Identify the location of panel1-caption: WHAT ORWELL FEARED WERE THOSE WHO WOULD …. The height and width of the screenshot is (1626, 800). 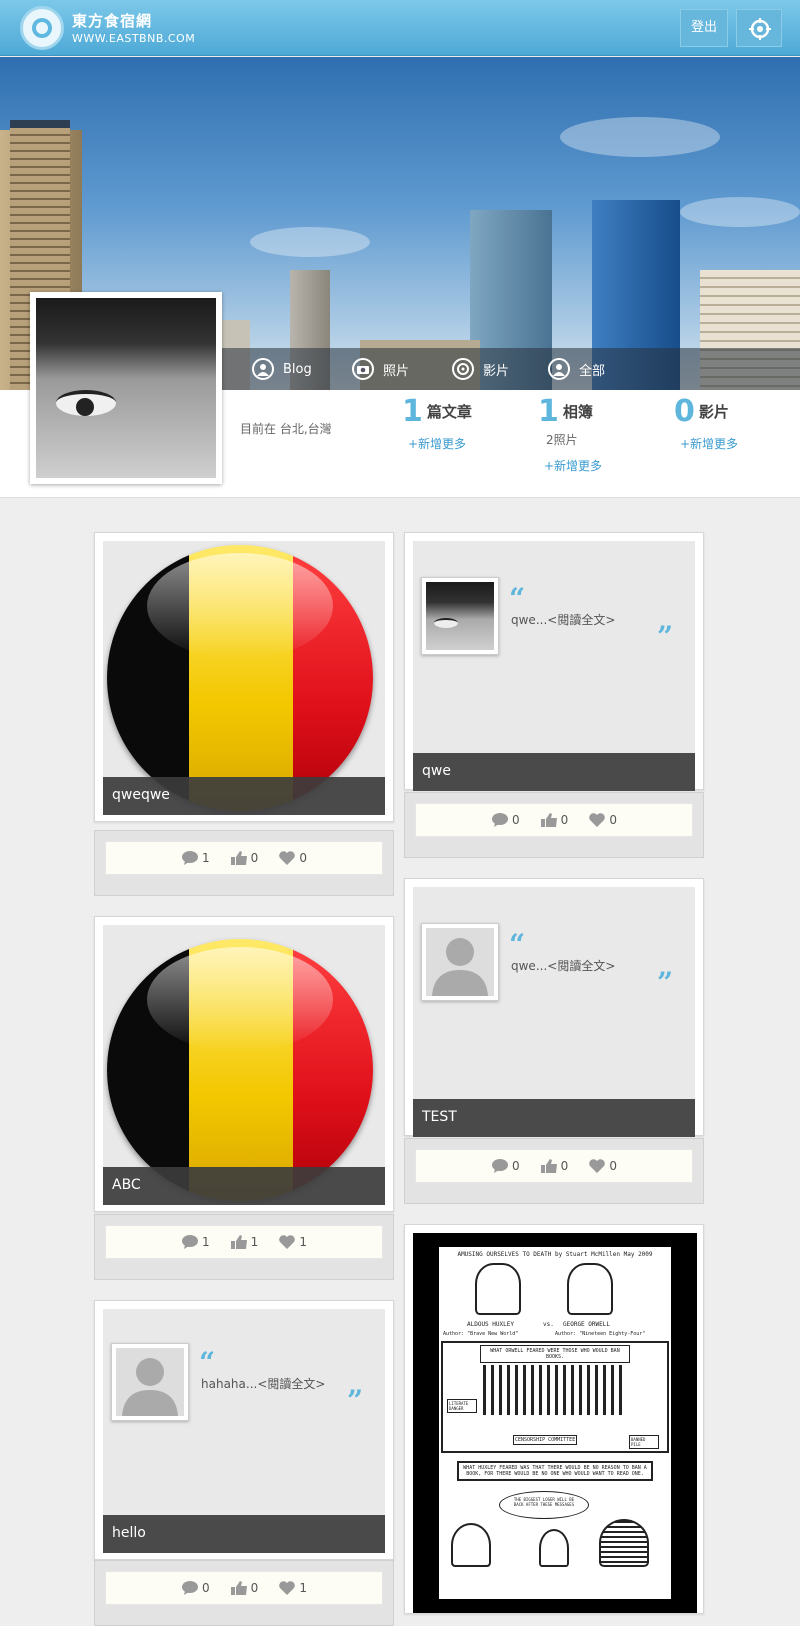
(555, 1354).